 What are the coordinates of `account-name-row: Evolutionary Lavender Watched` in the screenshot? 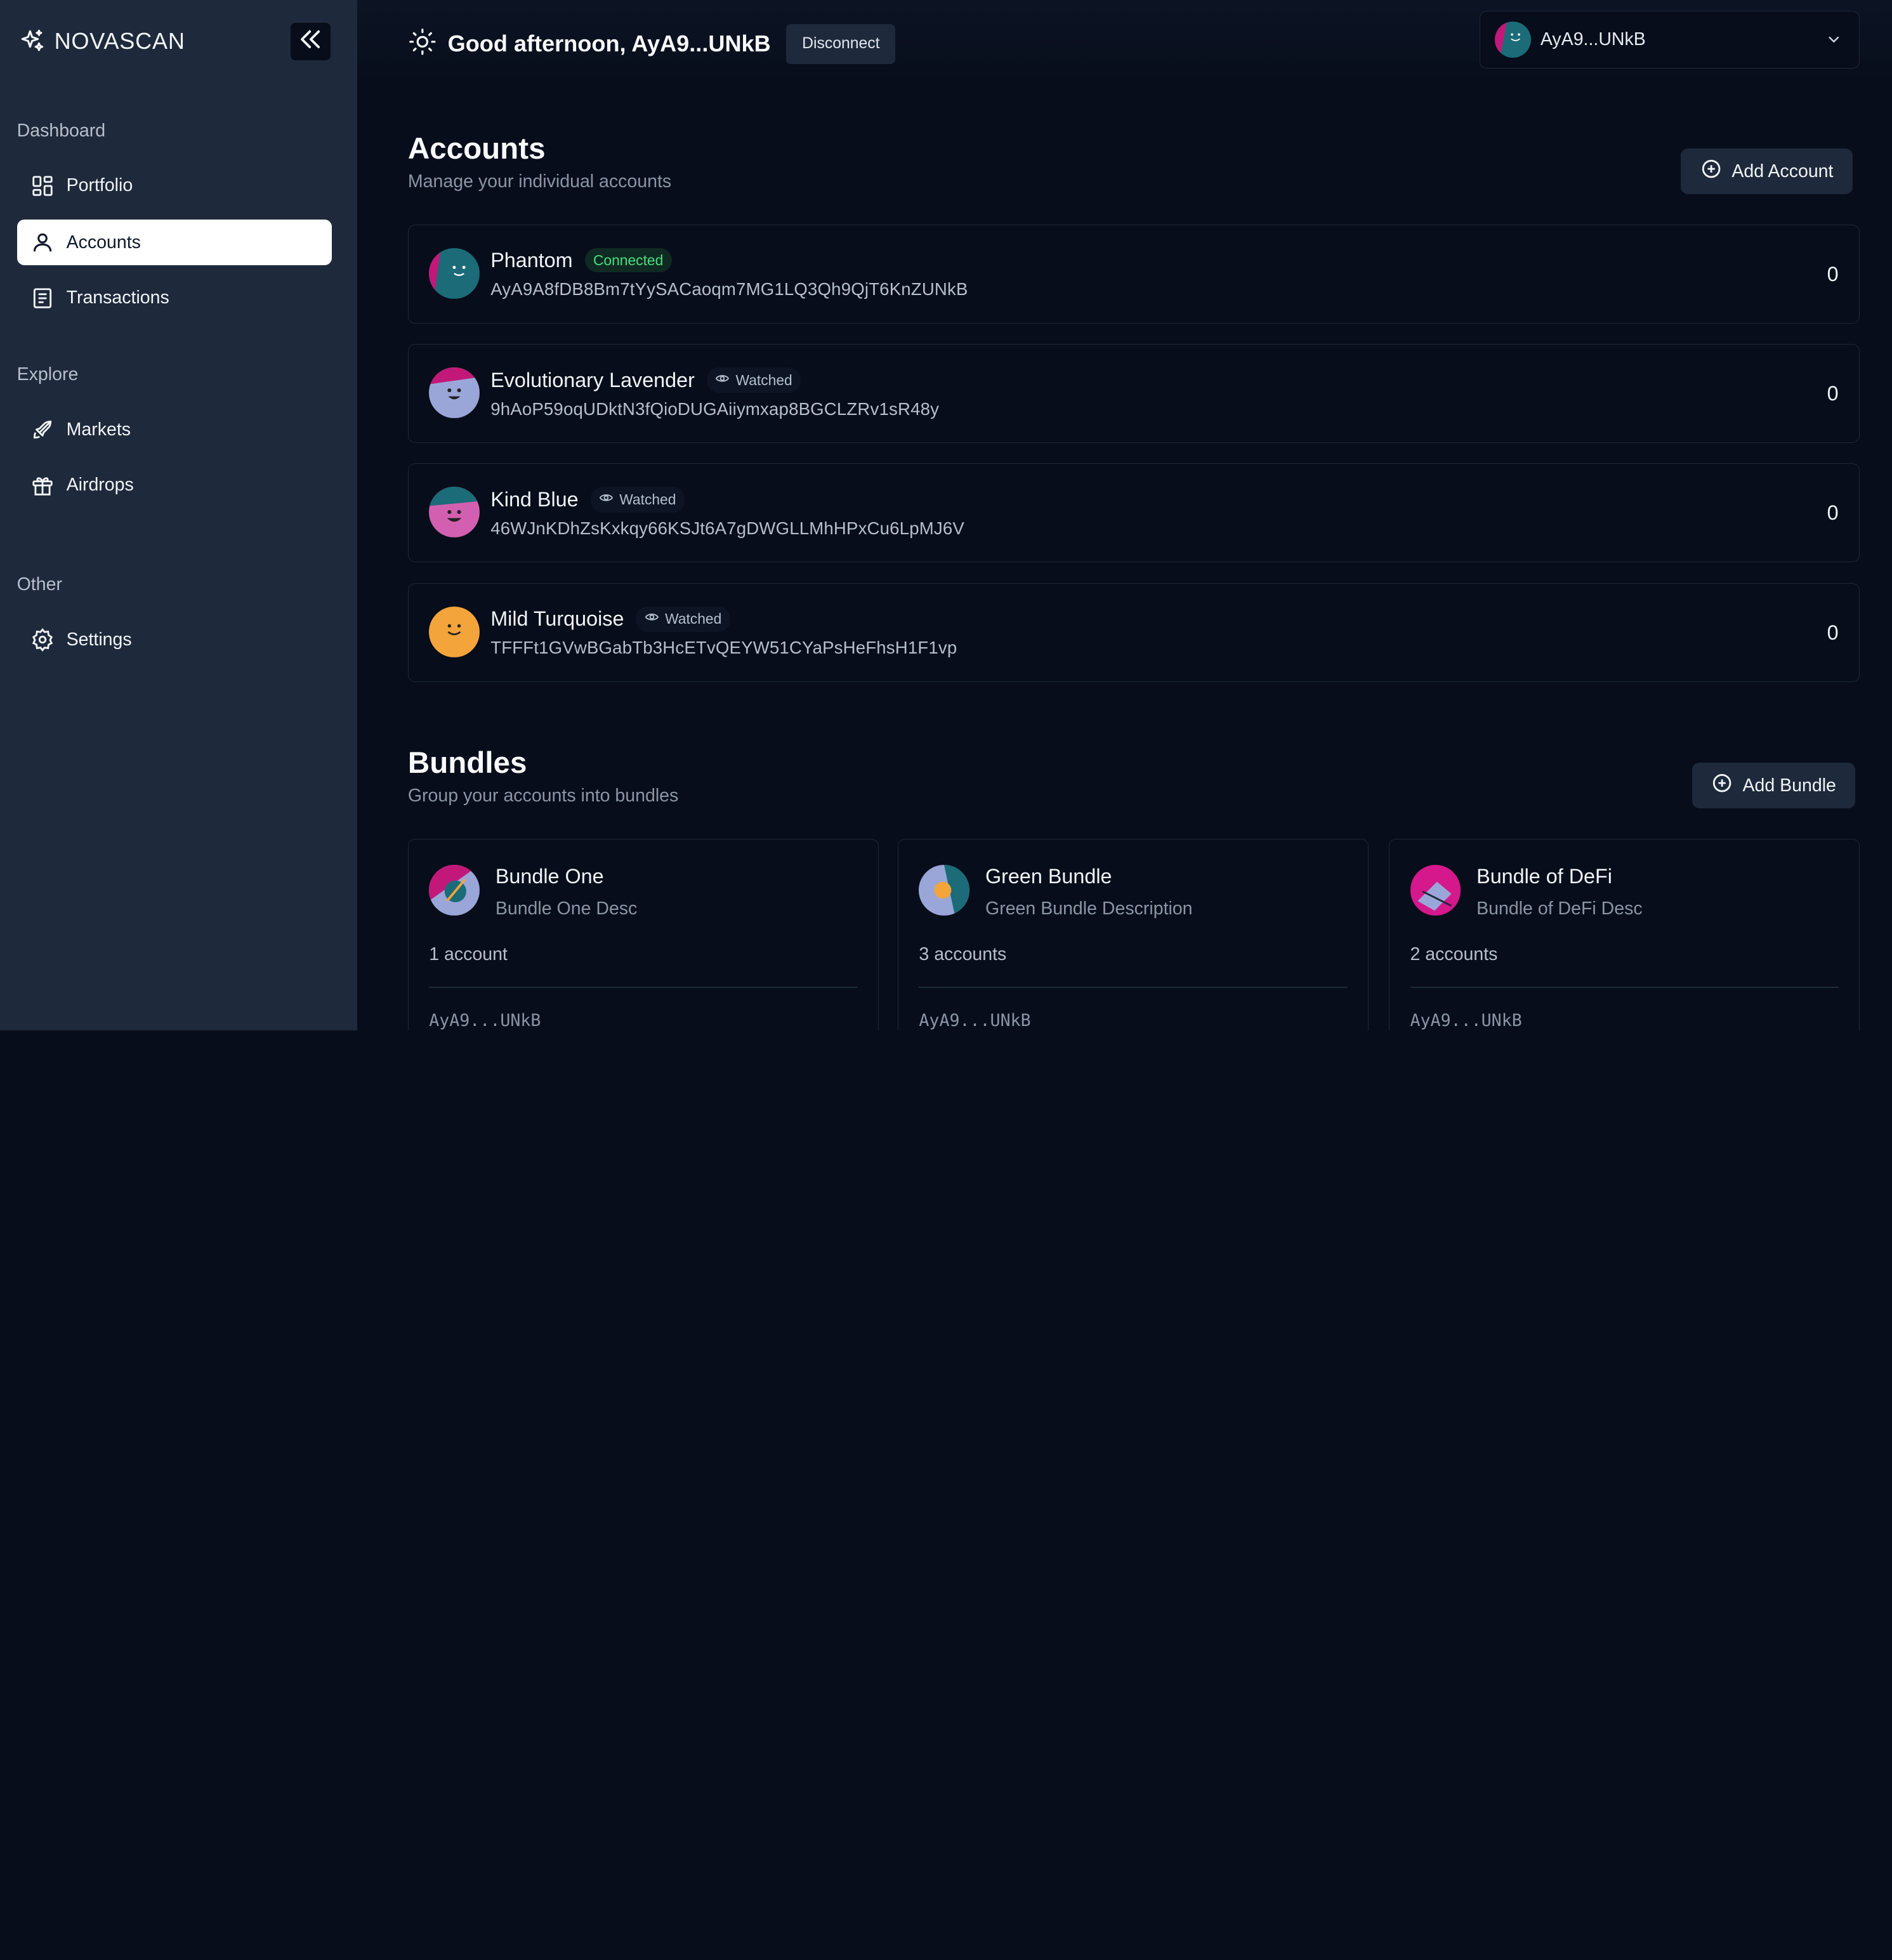 It's located at (645, 380).